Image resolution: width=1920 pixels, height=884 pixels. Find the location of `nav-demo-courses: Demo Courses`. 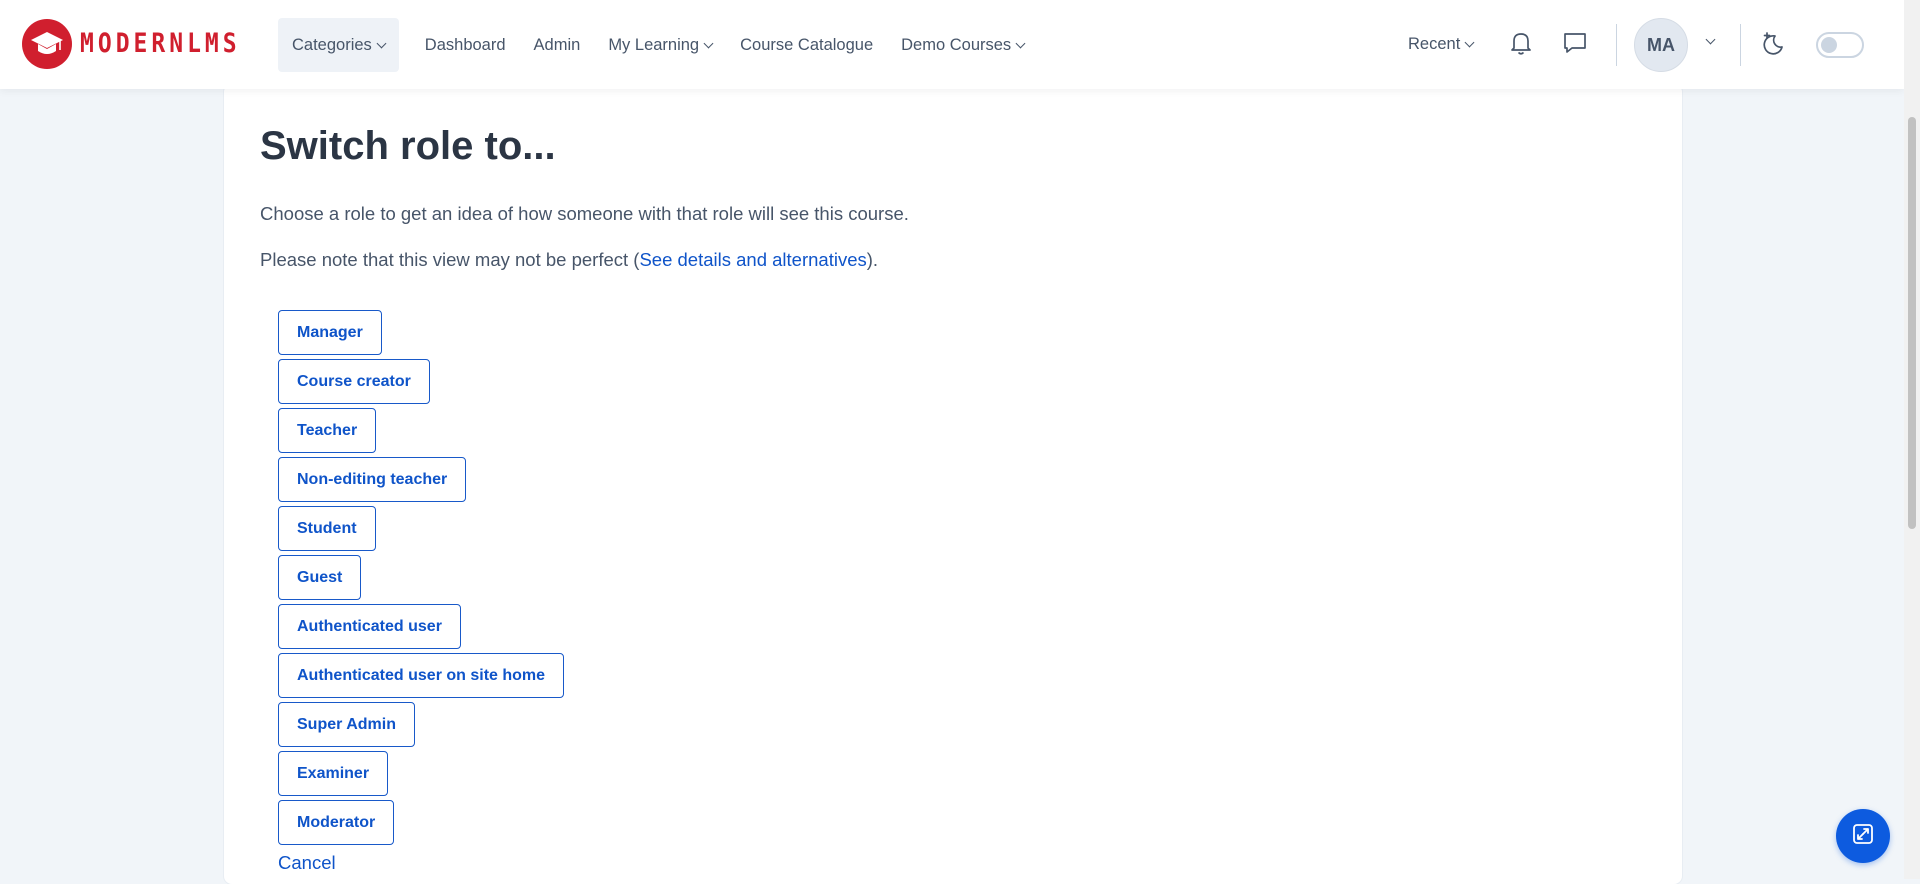

nav-demo-courses: Demo Courses is located at coordinates (962, 45).